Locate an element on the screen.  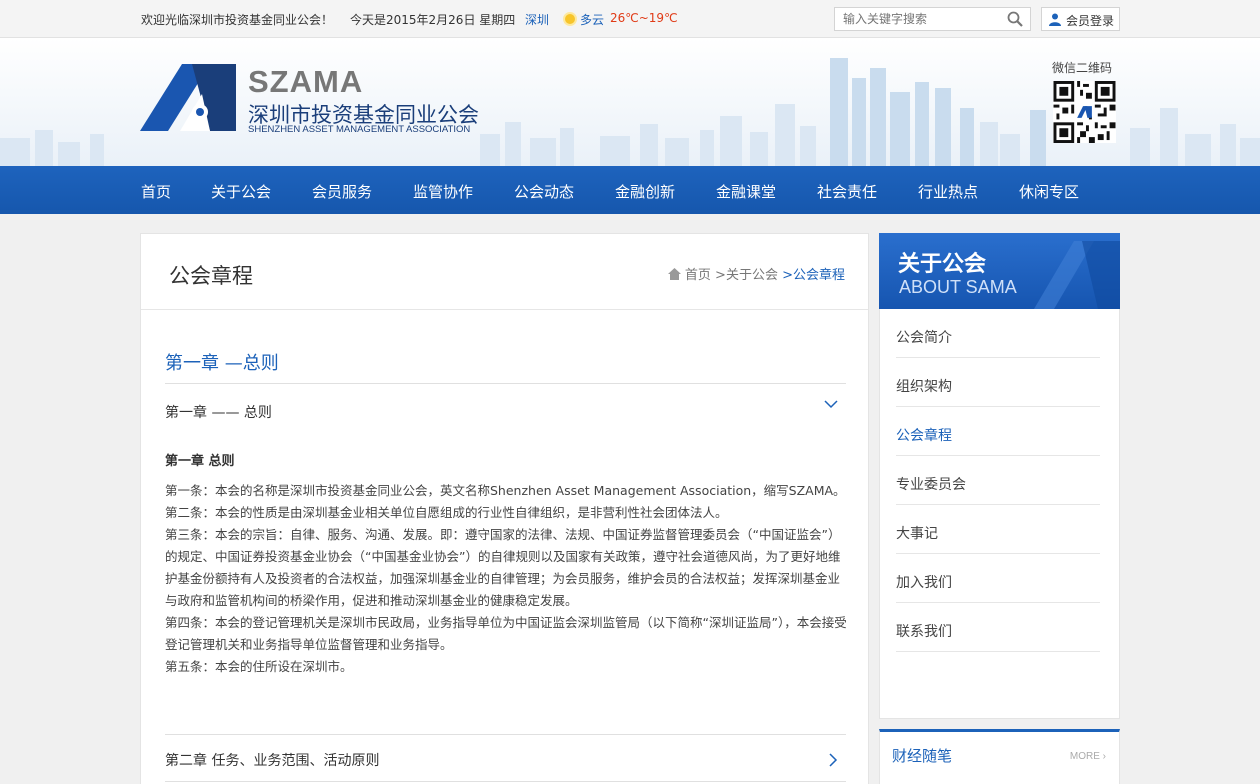
nav-item-industry-hot: 行业热点 is located at coordinates (948, 191).